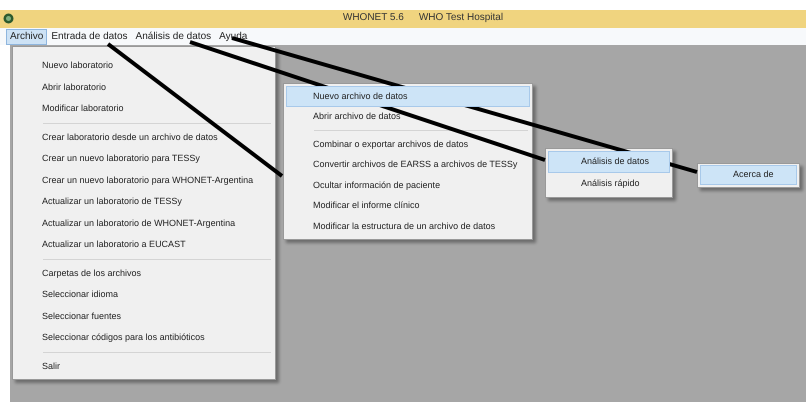 This screenshot has width=806, height=402. What do you see at coordinates (144, 65) in the screenshot?
I see `menu-item: Nuevo laboratorio` at bounding box center [144, 65].